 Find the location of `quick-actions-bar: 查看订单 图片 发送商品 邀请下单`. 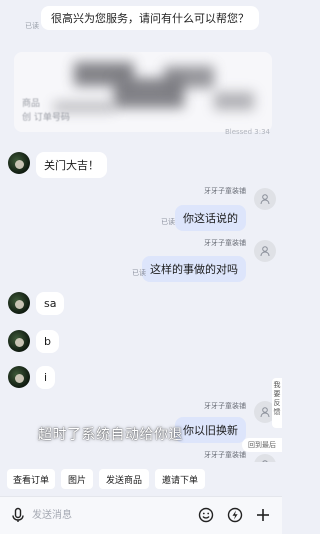

quick-actions-bar: 查看订单 图片 发送商品 邀请下单 is located at coordinates (141, 479).